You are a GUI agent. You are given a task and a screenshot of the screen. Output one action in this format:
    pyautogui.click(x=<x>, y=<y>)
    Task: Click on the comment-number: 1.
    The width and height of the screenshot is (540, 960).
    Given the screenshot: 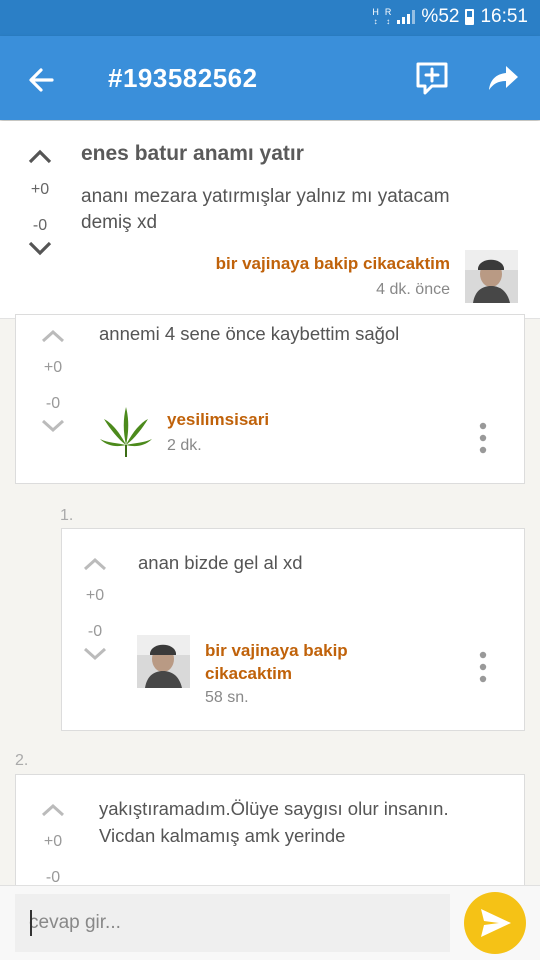 What is the action you would take?
    pyautogui.click(x=67, y=515)
    